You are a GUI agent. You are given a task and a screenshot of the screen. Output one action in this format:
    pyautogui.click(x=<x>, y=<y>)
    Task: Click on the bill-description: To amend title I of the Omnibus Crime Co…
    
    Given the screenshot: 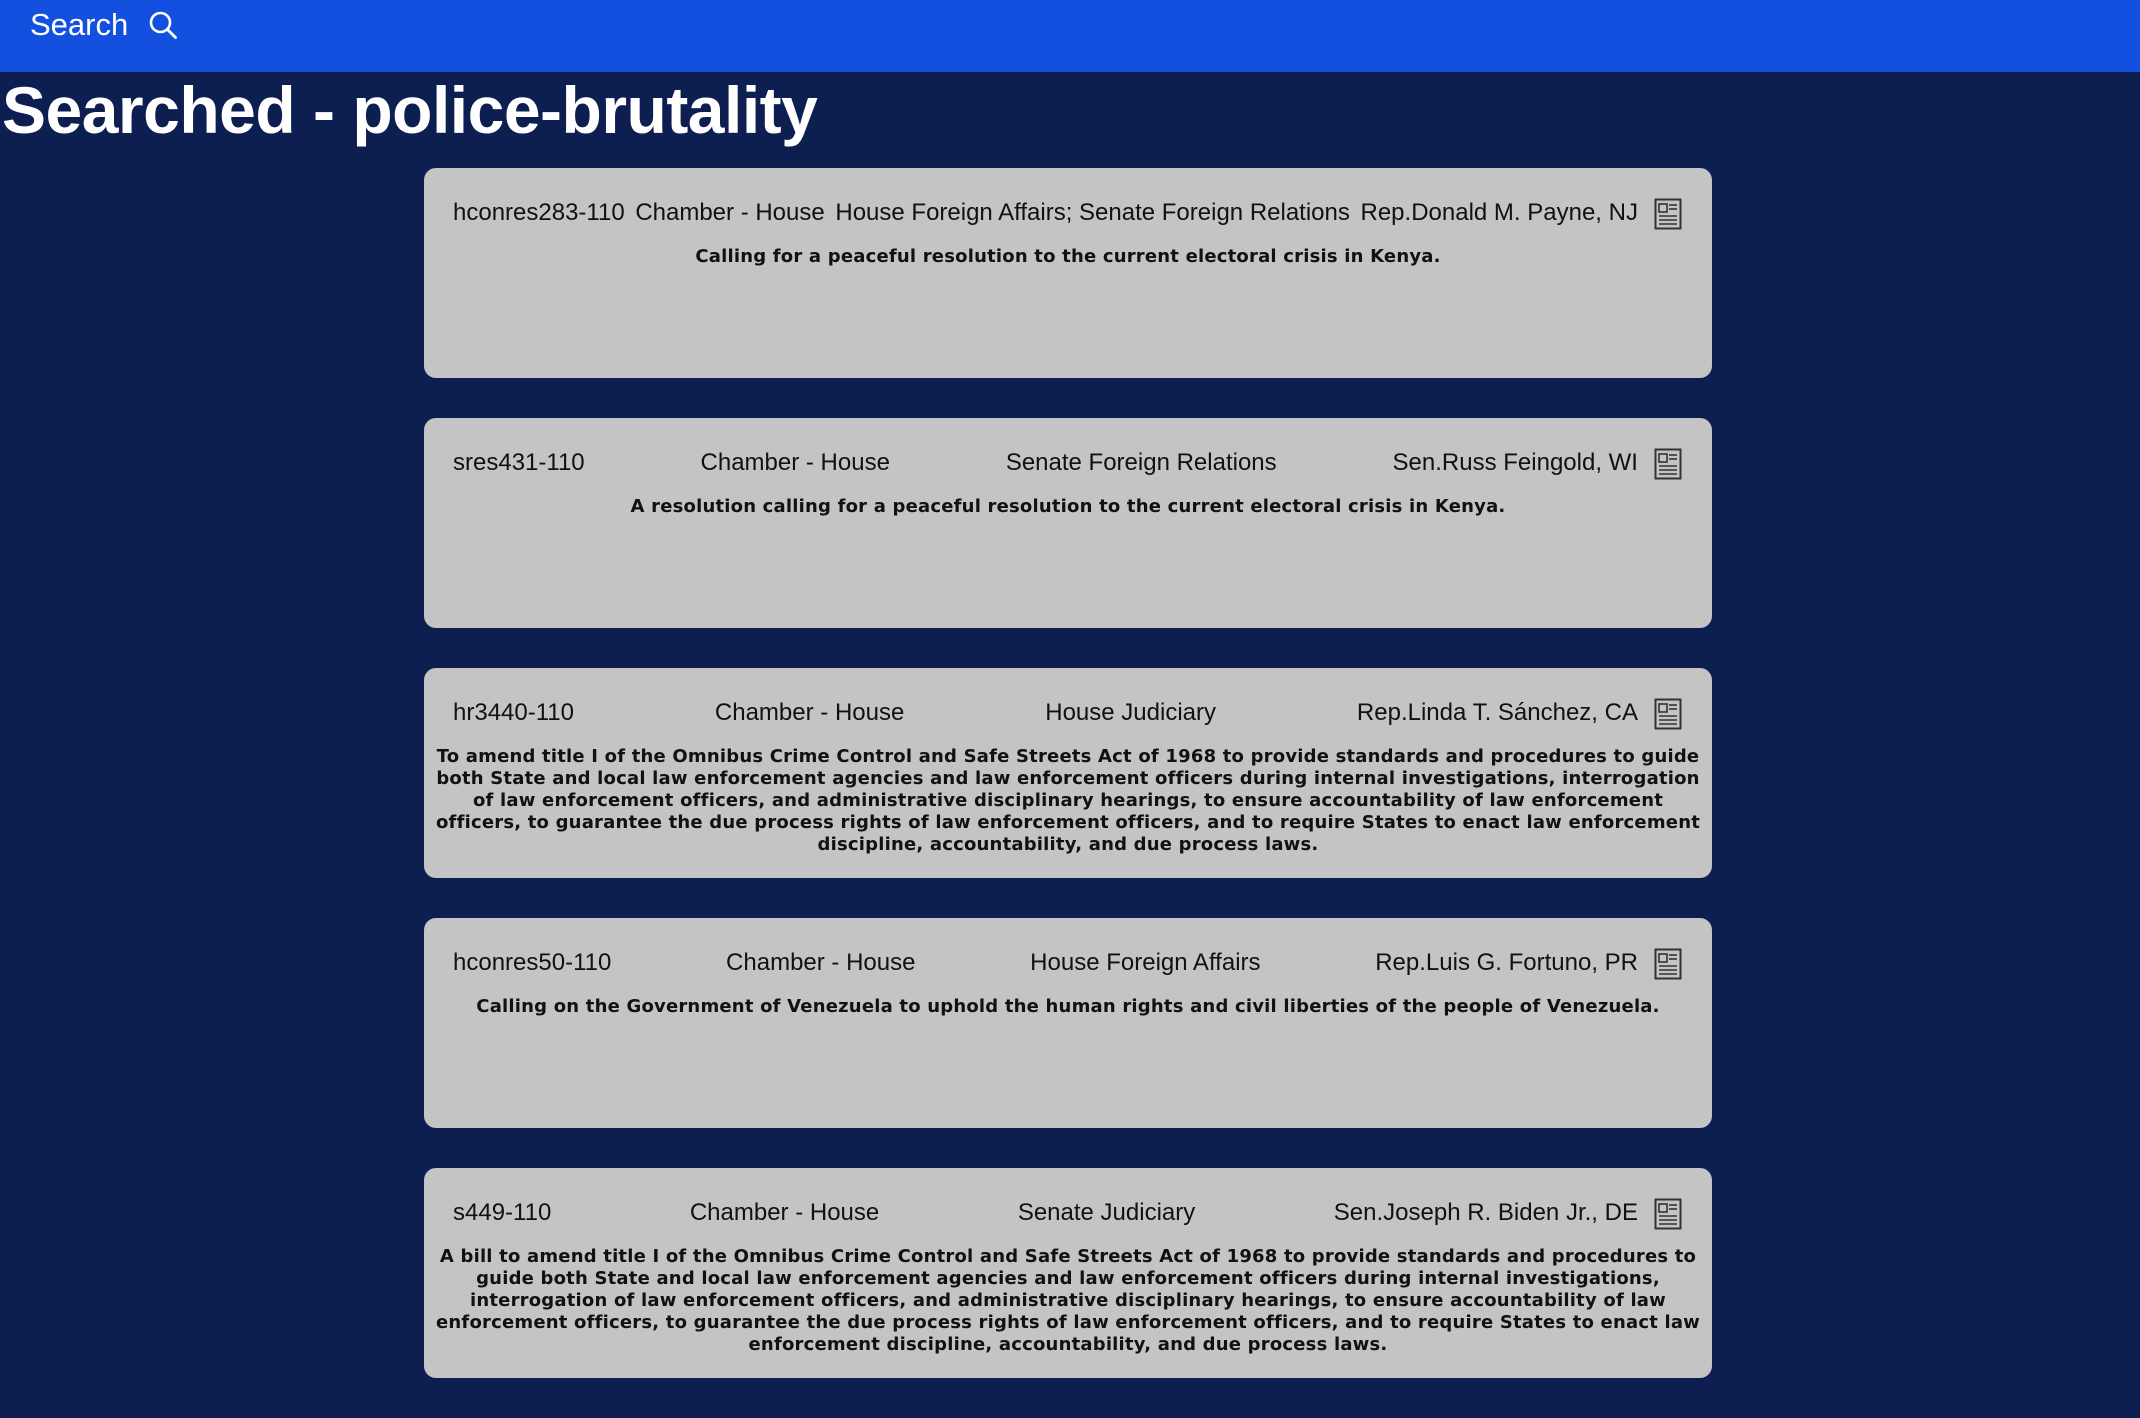 What is the action you would take?
    pyautogui.click(x=1068, y=800)
    